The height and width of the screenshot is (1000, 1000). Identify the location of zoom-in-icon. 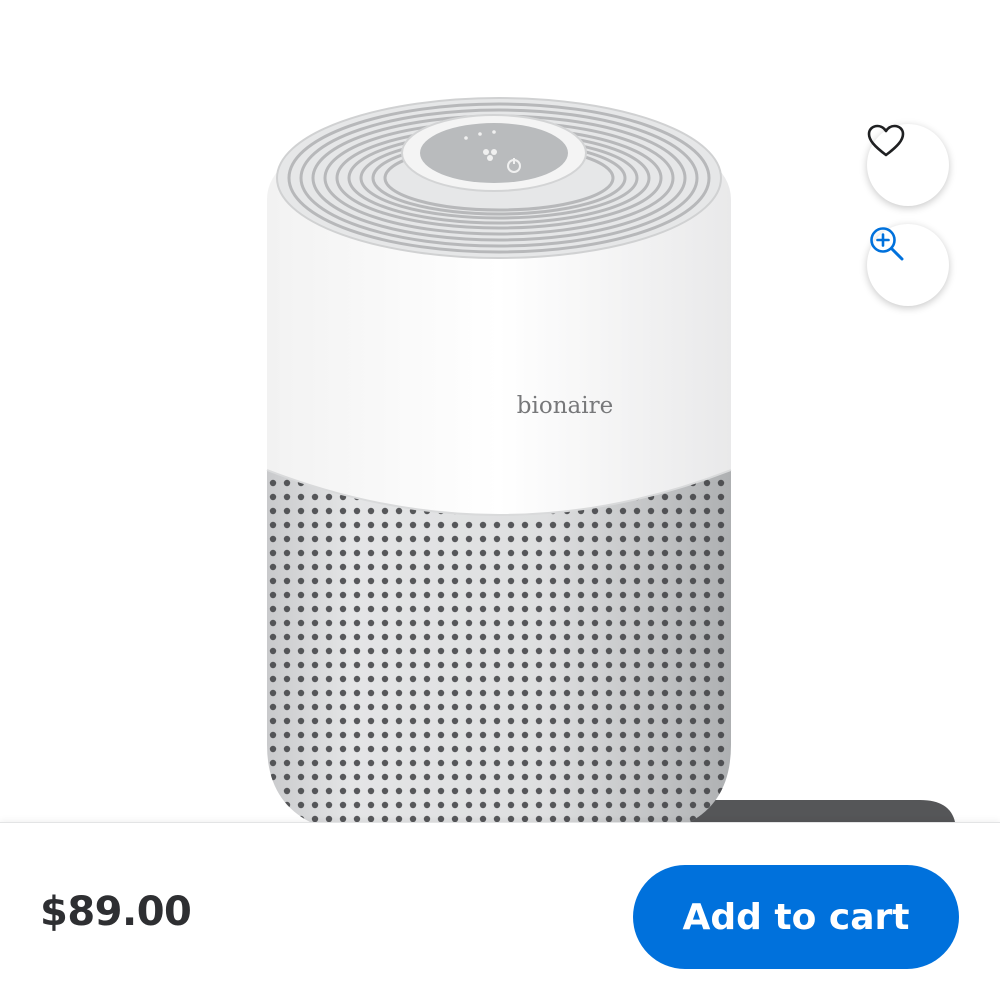
(887, 244).